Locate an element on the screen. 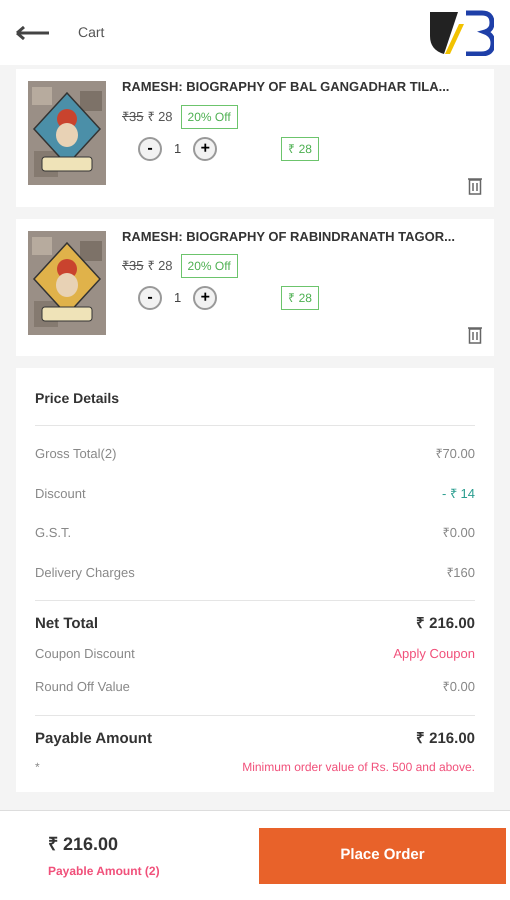  section-title: Price Details is located at coordinates (255, 407).